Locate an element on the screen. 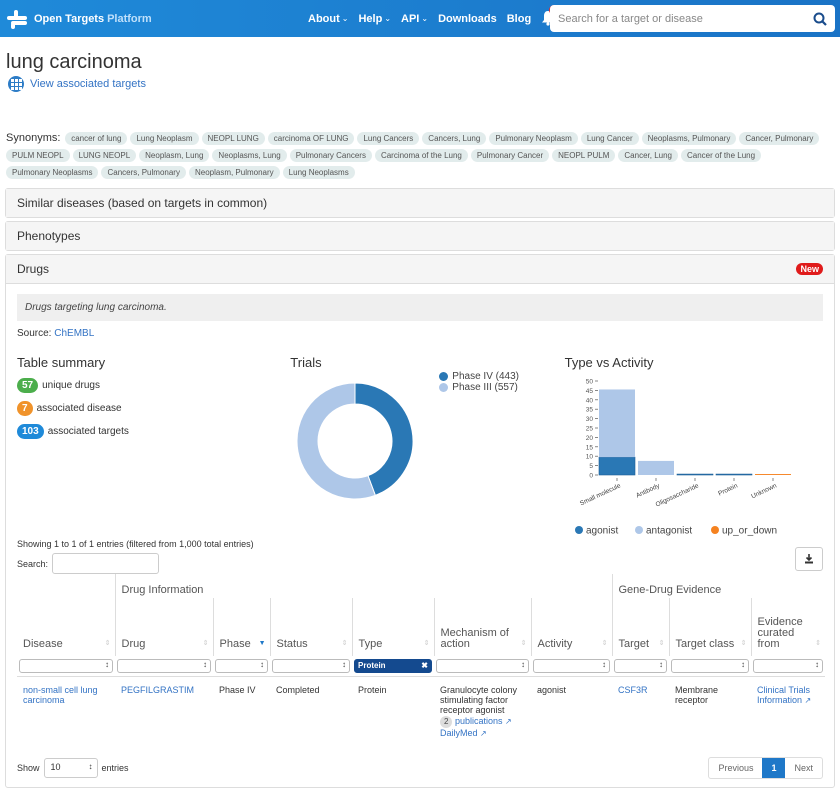  previous-page-button: Previous is located at coordinates (735, 768).